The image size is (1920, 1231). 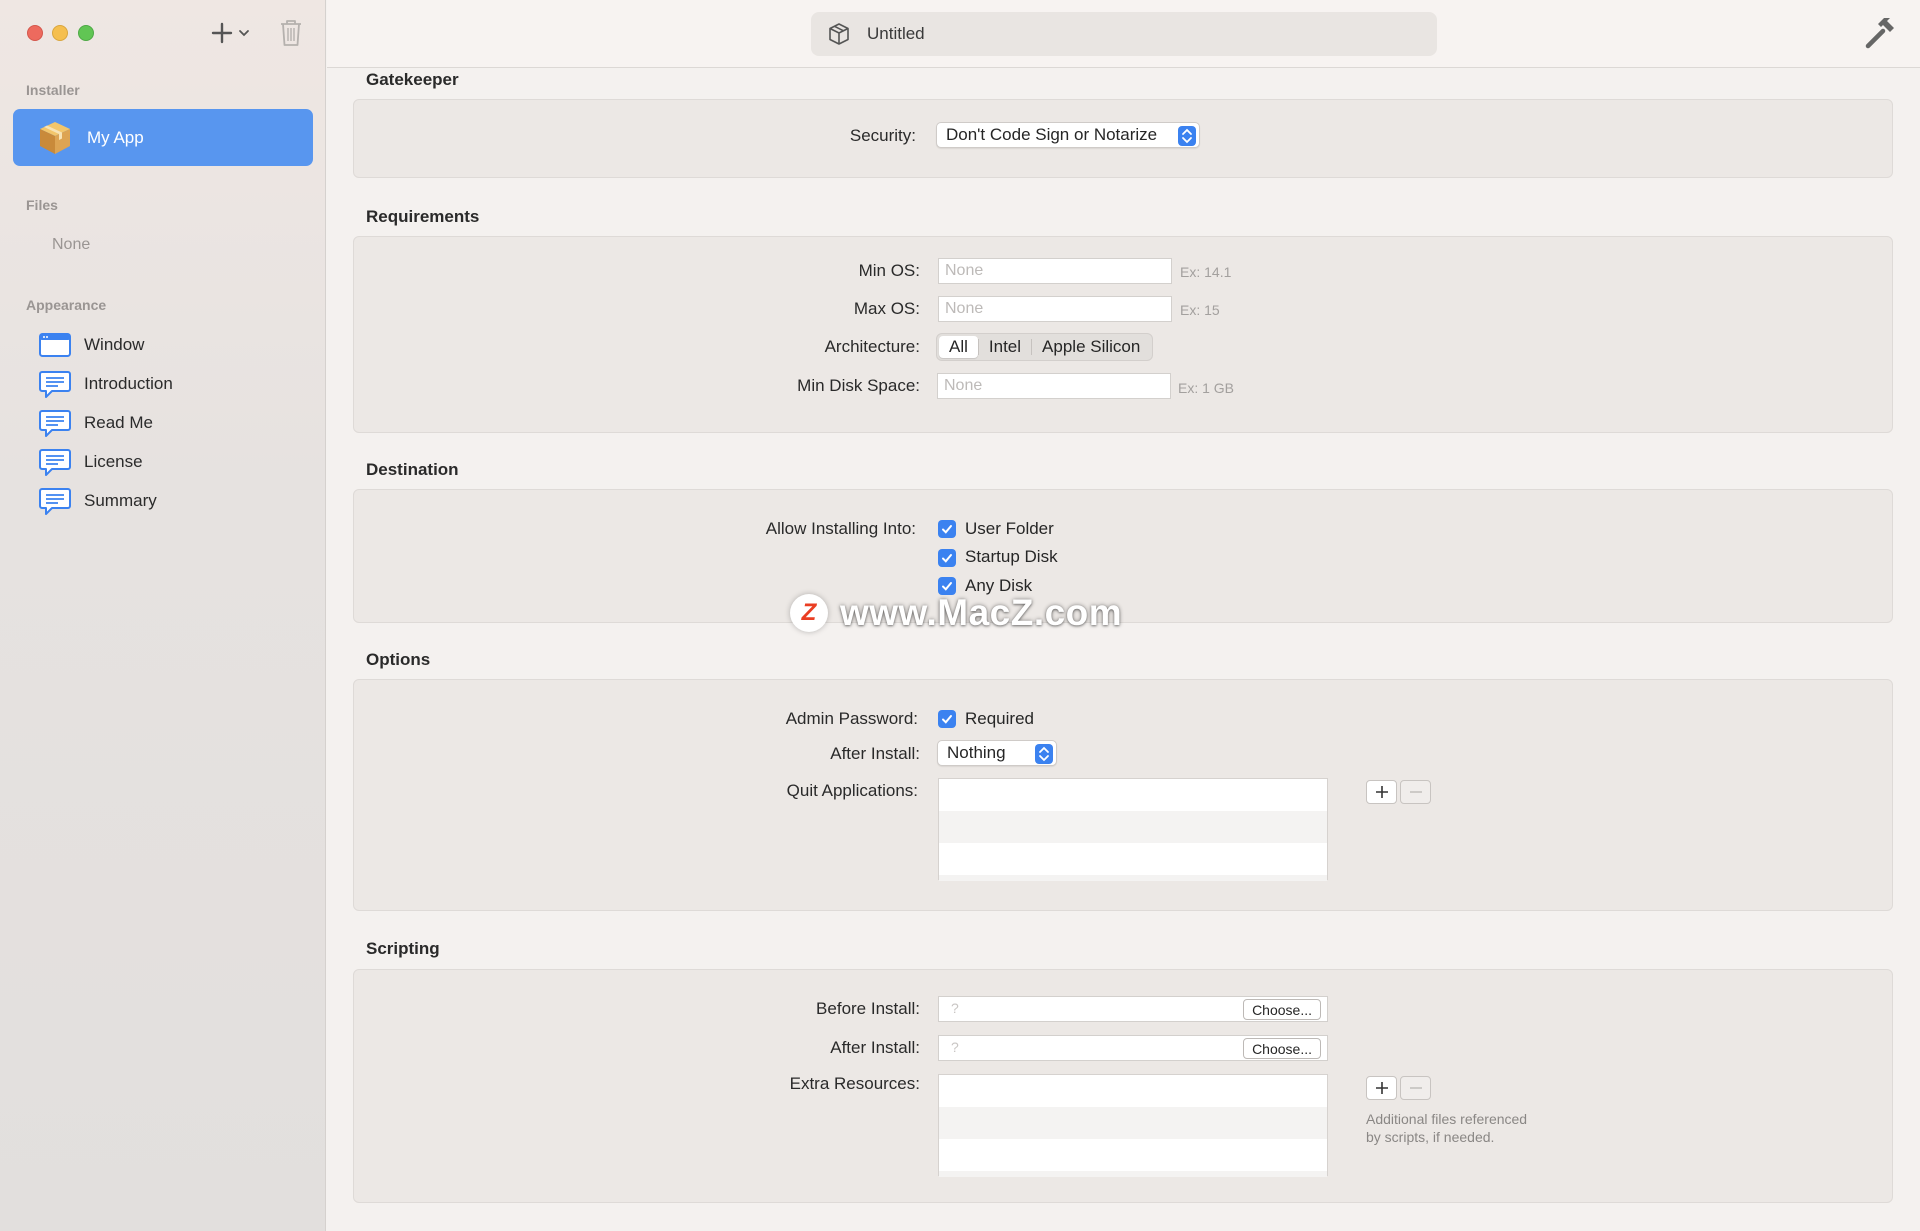 I want to click on package-icon, so click(x=55, y=137).